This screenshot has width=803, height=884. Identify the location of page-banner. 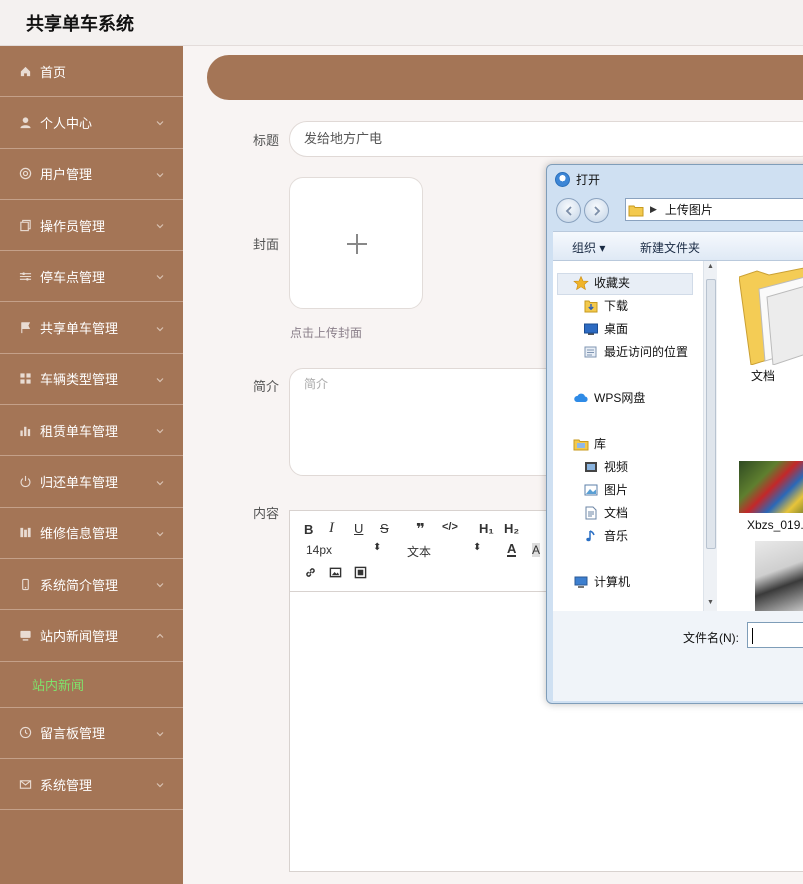
(505, 77).